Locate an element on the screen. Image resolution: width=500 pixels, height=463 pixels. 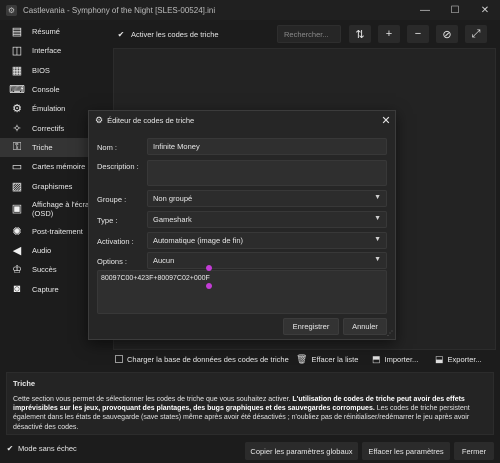
sort-icon: ⇅ is located at coordinates (360, 34).